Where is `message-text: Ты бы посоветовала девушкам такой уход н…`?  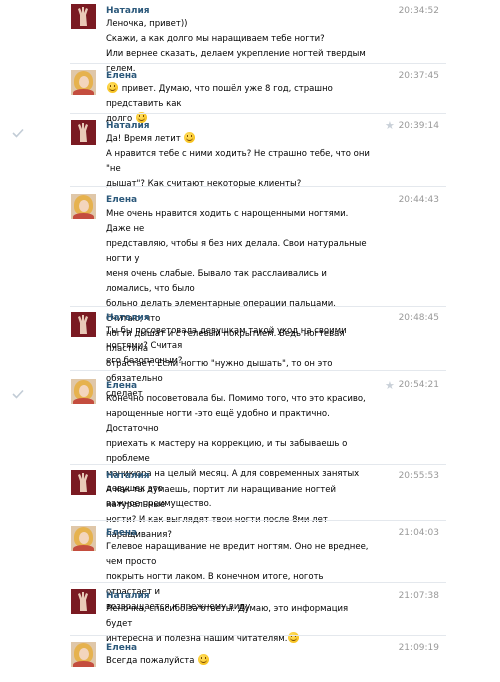
message-text: Ты бы посоветовала девушкам такой уход н… is located at coordinates (226, 346).